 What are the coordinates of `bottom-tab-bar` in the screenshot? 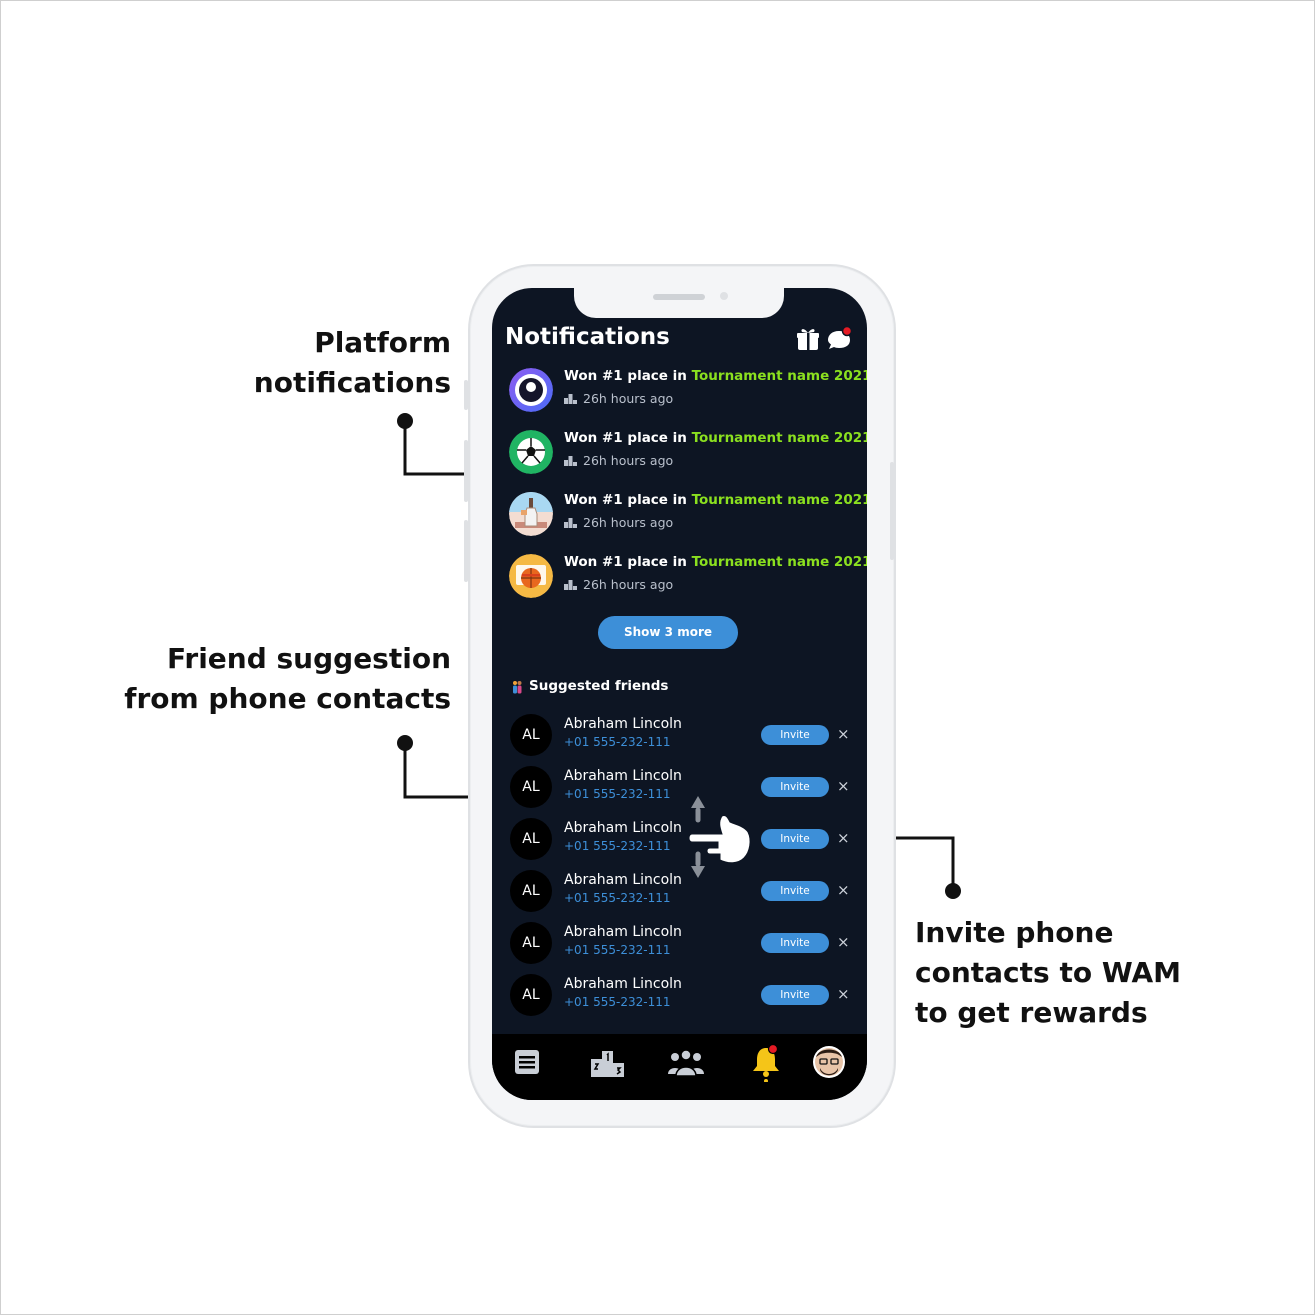 It's located at (679, 1067).